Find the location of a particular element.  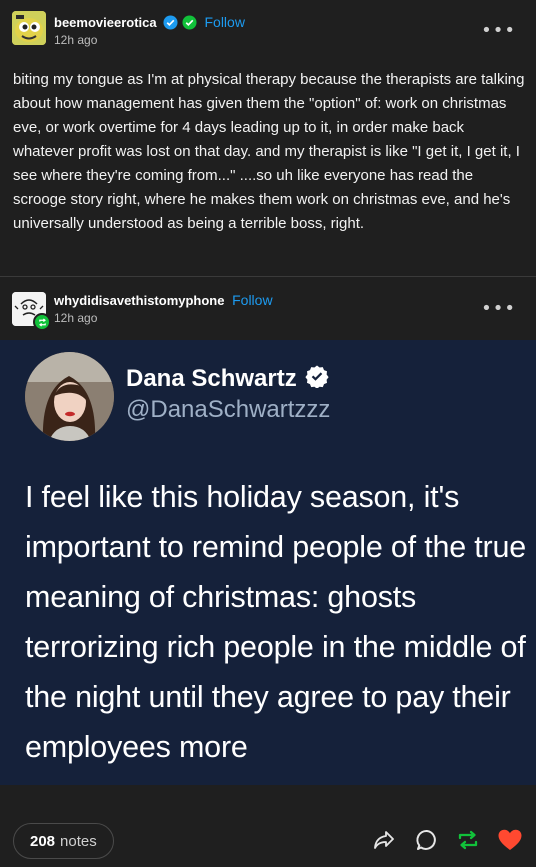

notes-label: notes is located at coordinates (78, 841).